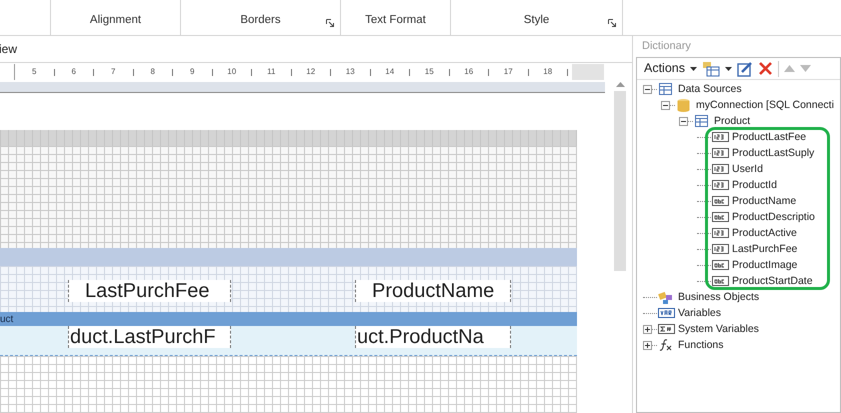  I want to click on system-variable-icon, so click(666, 329).